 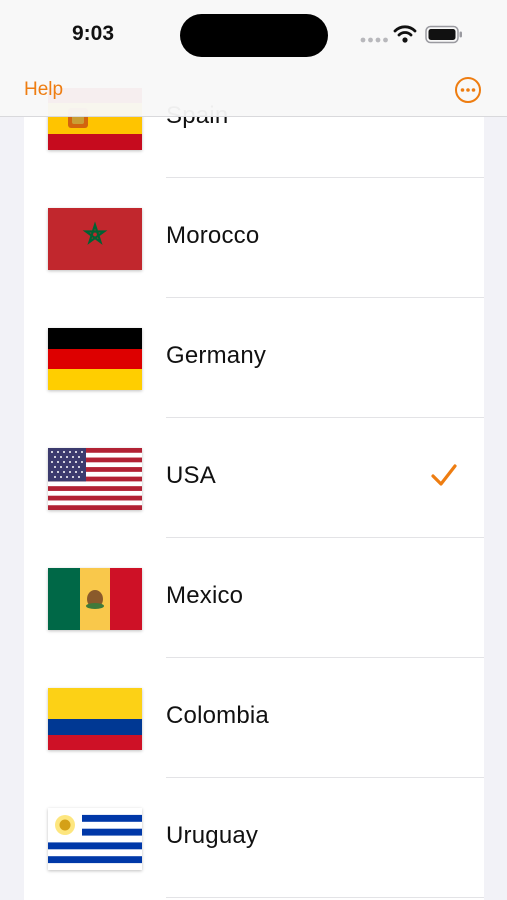 I want to click on country-row-morocco: Morocco, so click(x=254, y=238).